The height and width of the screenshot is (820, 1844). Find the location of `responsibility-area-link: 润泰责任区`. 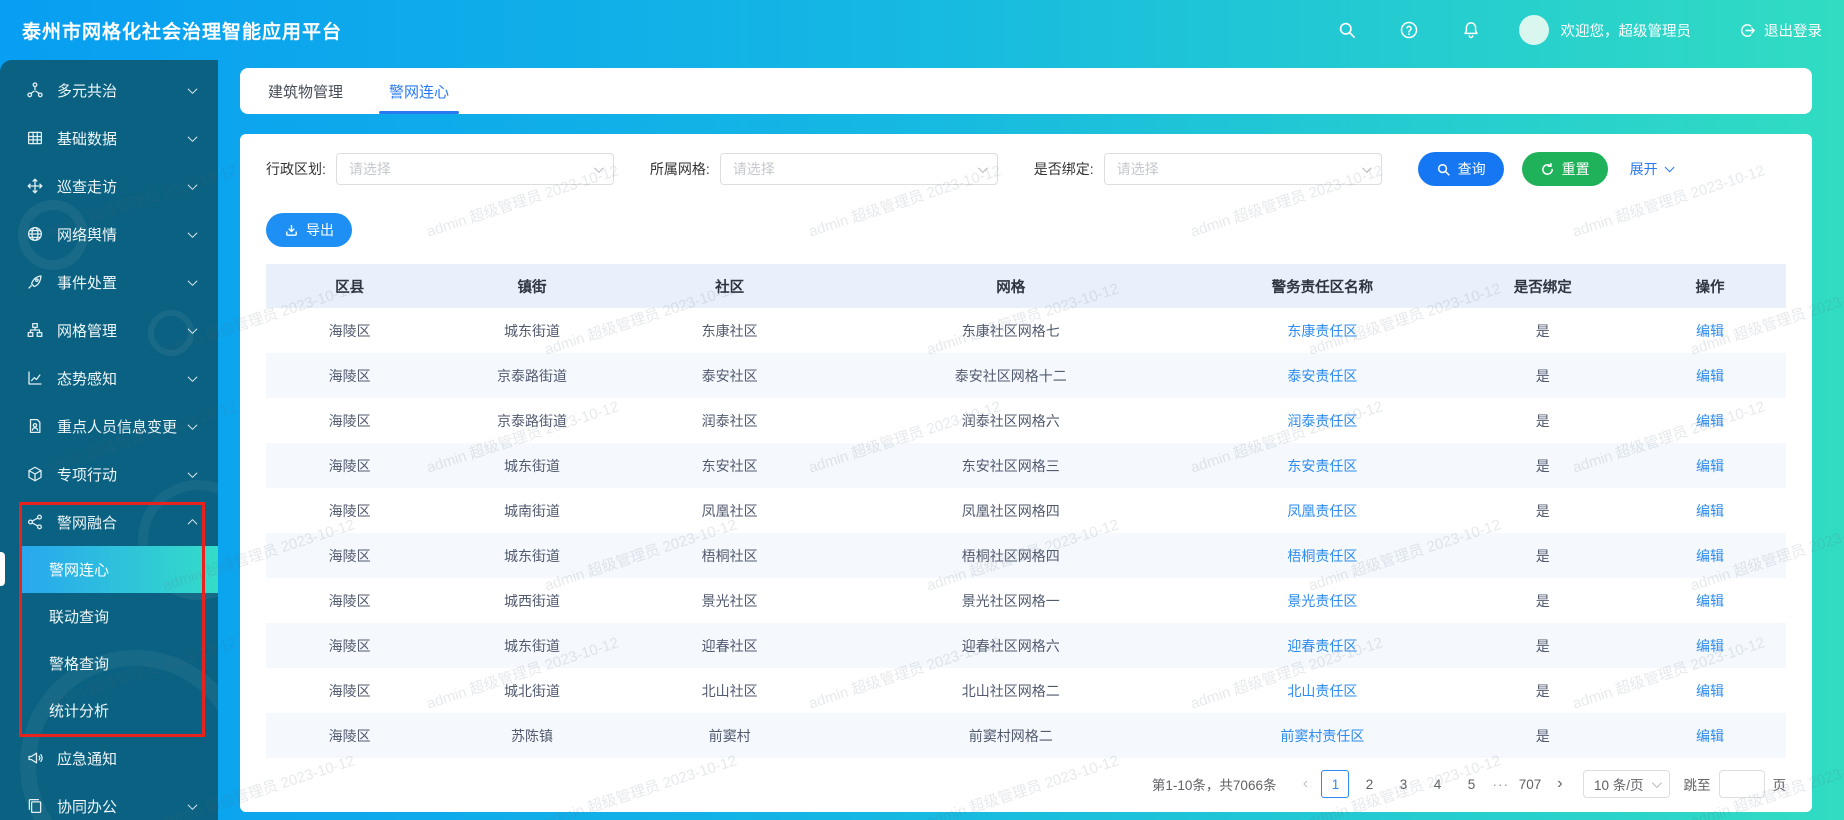

responsibility-area-link: 润泰责任区 is located at coordinates (1322, 421).